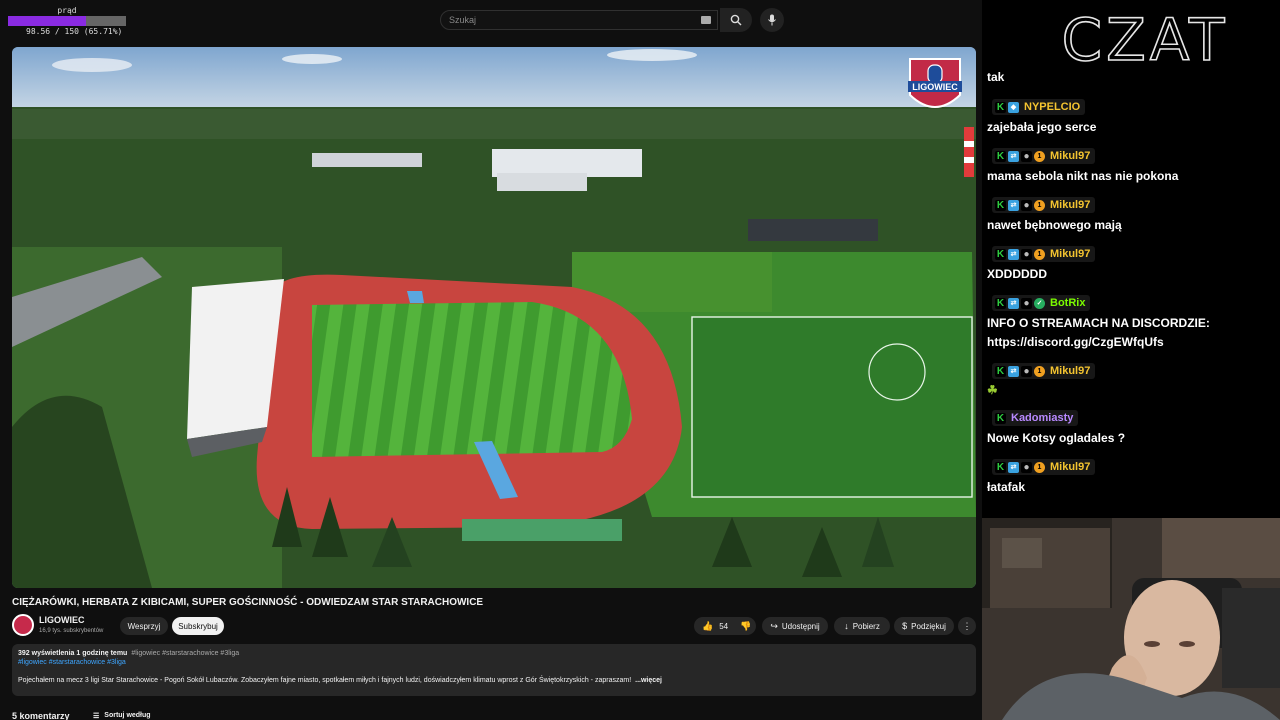 Image resolution: width=1280 pixels, height=720 pixels. I want to click on chat-message-text: XDDDDDD, so click(1017, 274).